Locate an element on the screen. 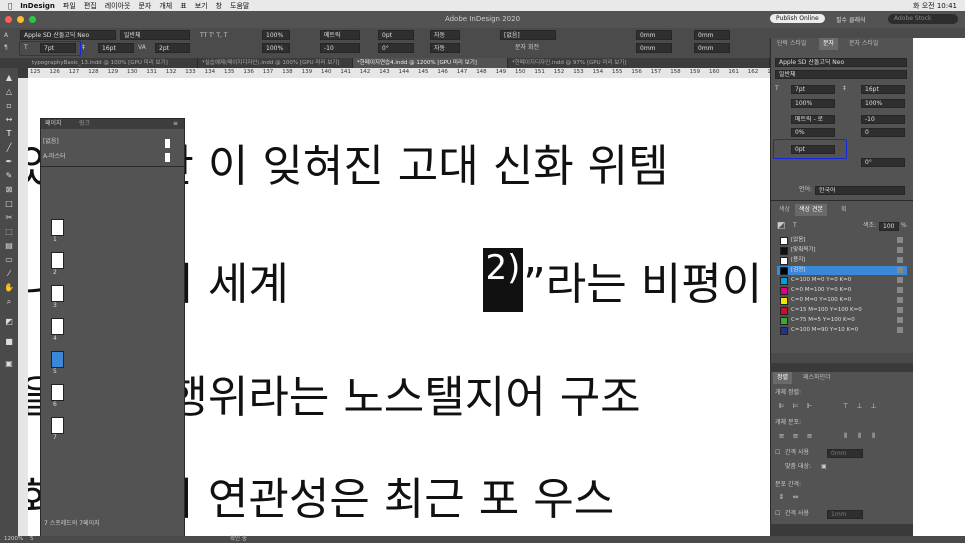 Image resolution: width=965 pixels, height=543 pixels. panel-tracking-field: -10 is located at coordinates (883, 119).